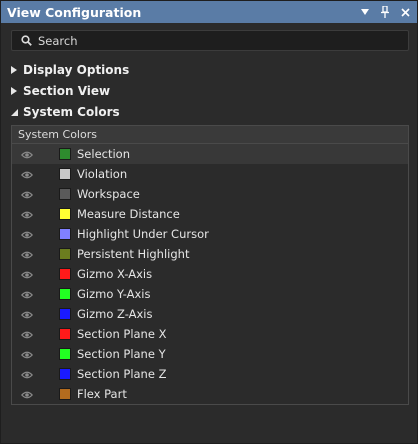 Image resolution: width=418 pixels, height=444 pixels. Describe the element at coordinates (122, 374) in the screenshot. I see `color-name: Section Plane Z` at that location.